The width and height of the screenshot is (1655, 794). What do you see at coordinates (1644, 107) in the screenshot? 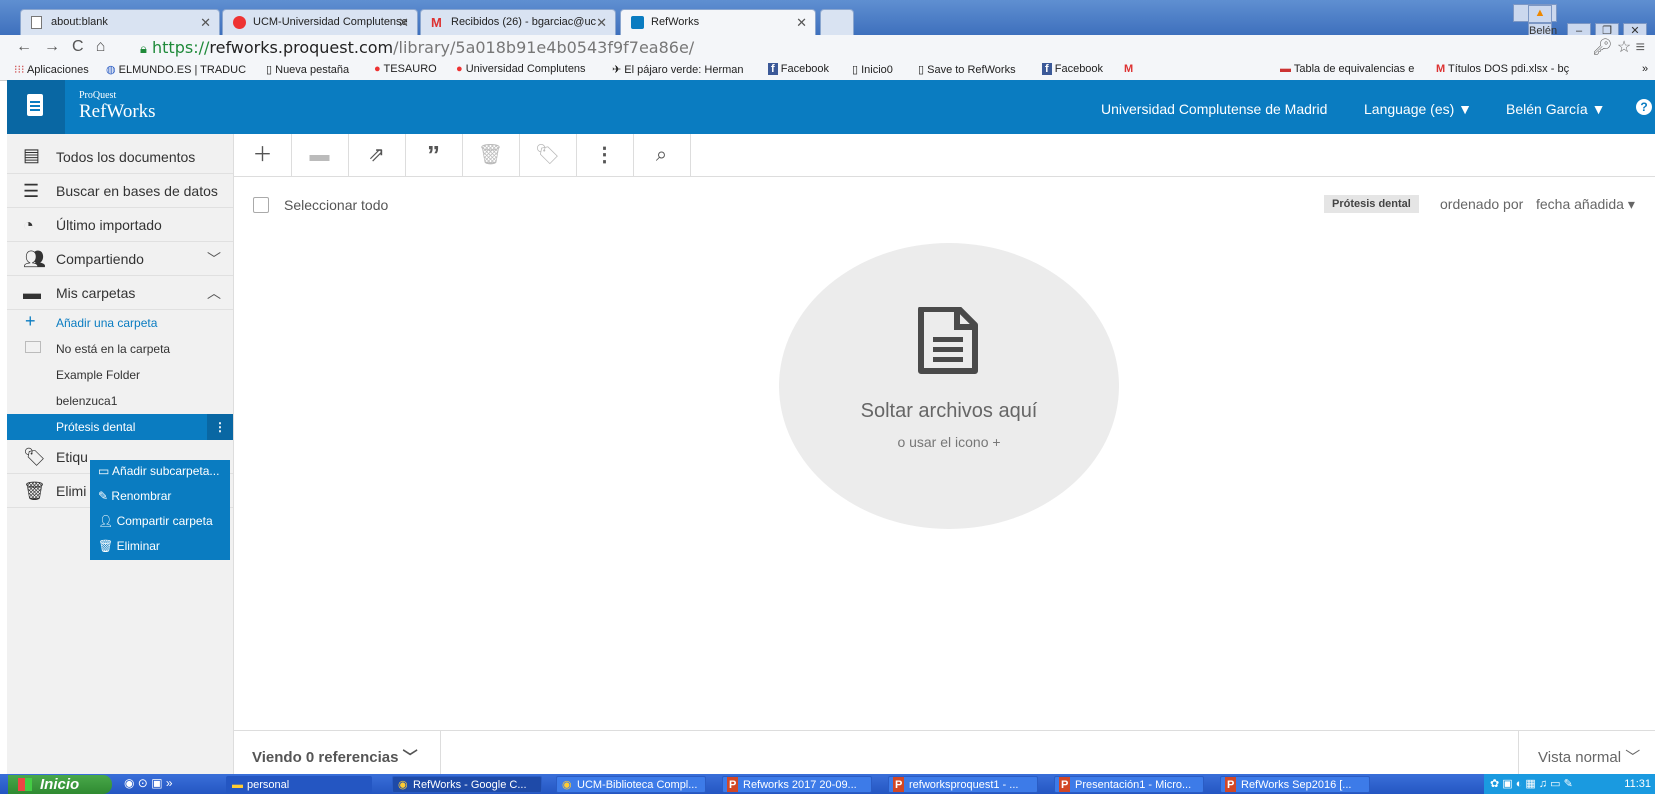
I see `help-icon: ?` at bounding box center [1644, 107].